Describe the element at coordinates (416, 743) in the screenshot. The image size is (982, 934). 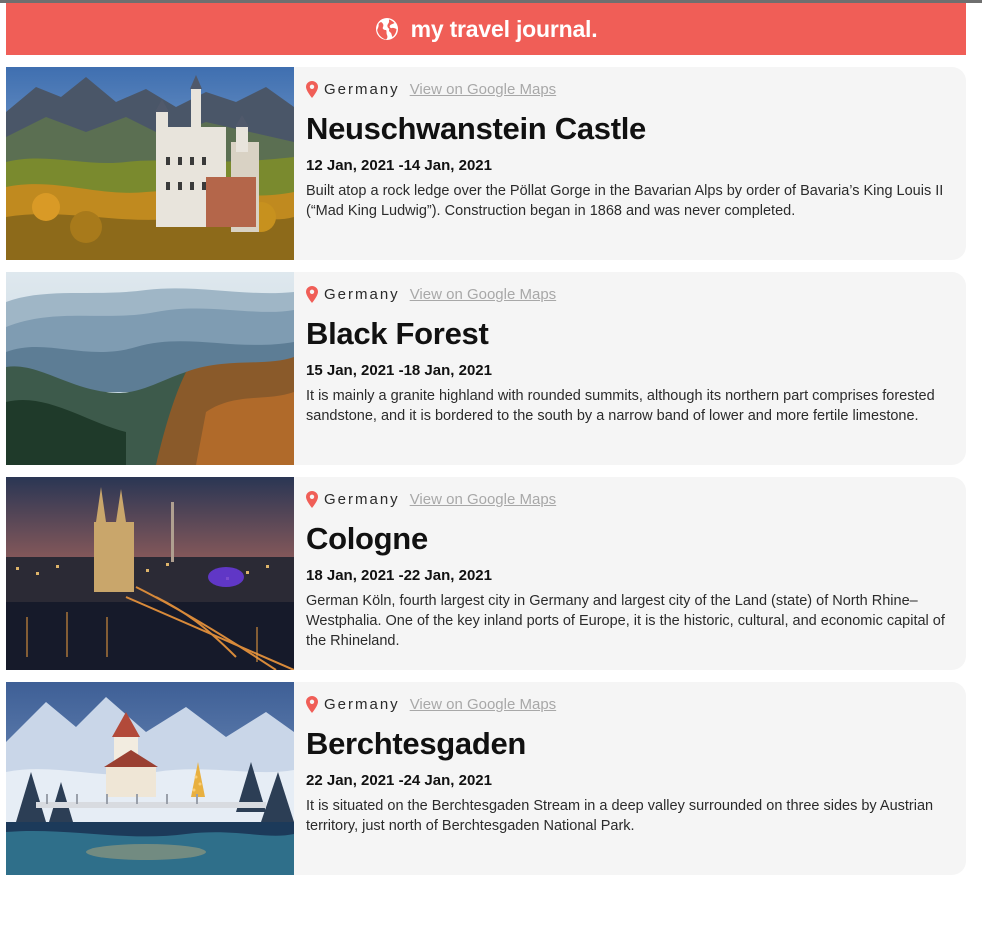
I see `entry-title: Berchtesgaden` at that location.